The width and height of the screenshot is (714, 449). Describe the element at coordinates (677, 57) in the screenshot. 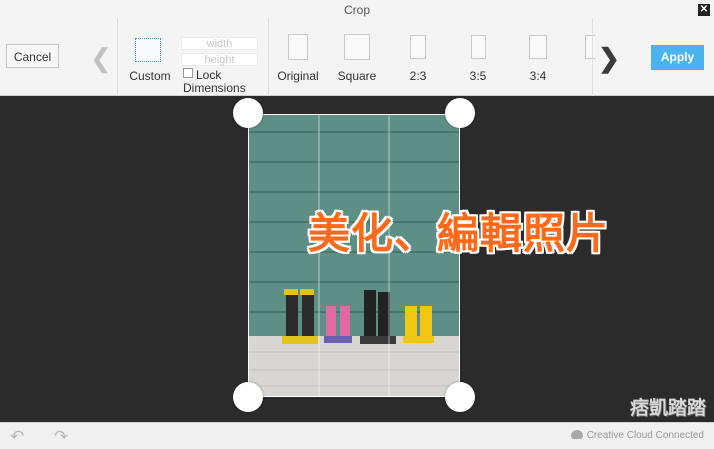

I see `apply-button: Apply` at that location.